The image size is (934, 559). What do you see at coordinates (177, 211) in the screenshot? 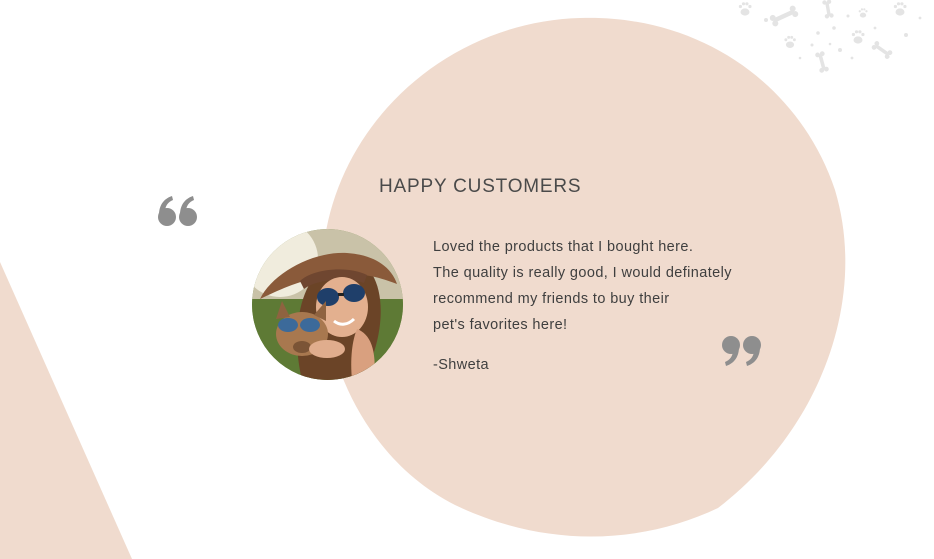
I see `quote-open-icon` at bounding box center [177, 211].